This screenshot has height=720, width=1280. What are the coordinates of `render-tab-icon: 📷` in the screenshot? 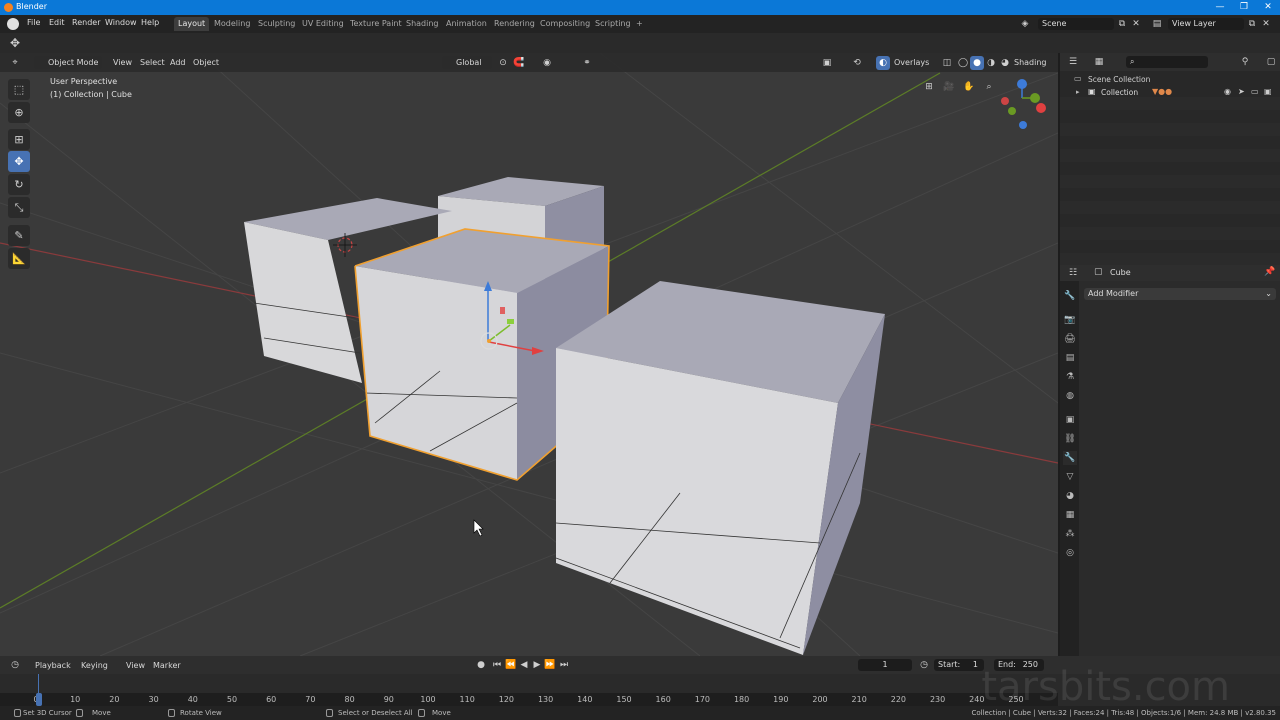 It's located at (1070, 320).